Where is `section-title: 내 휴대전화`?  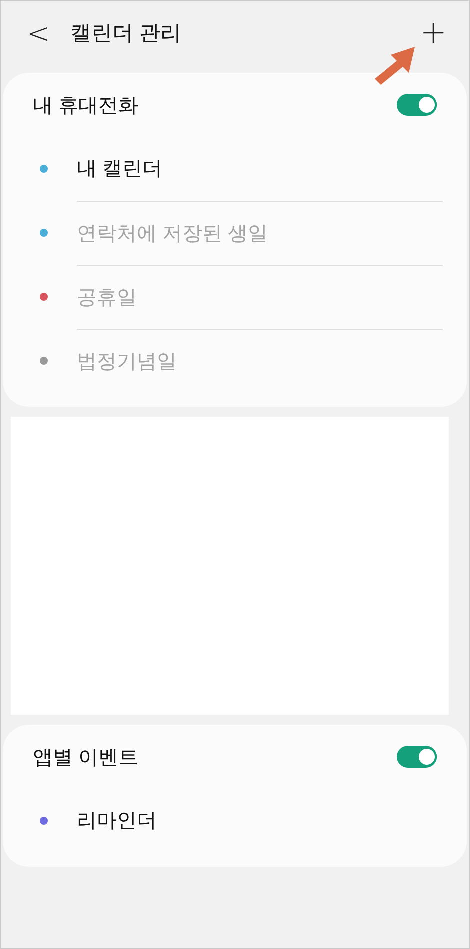
section-title: 내 휴대전화 is located at coordinates (86, 106).